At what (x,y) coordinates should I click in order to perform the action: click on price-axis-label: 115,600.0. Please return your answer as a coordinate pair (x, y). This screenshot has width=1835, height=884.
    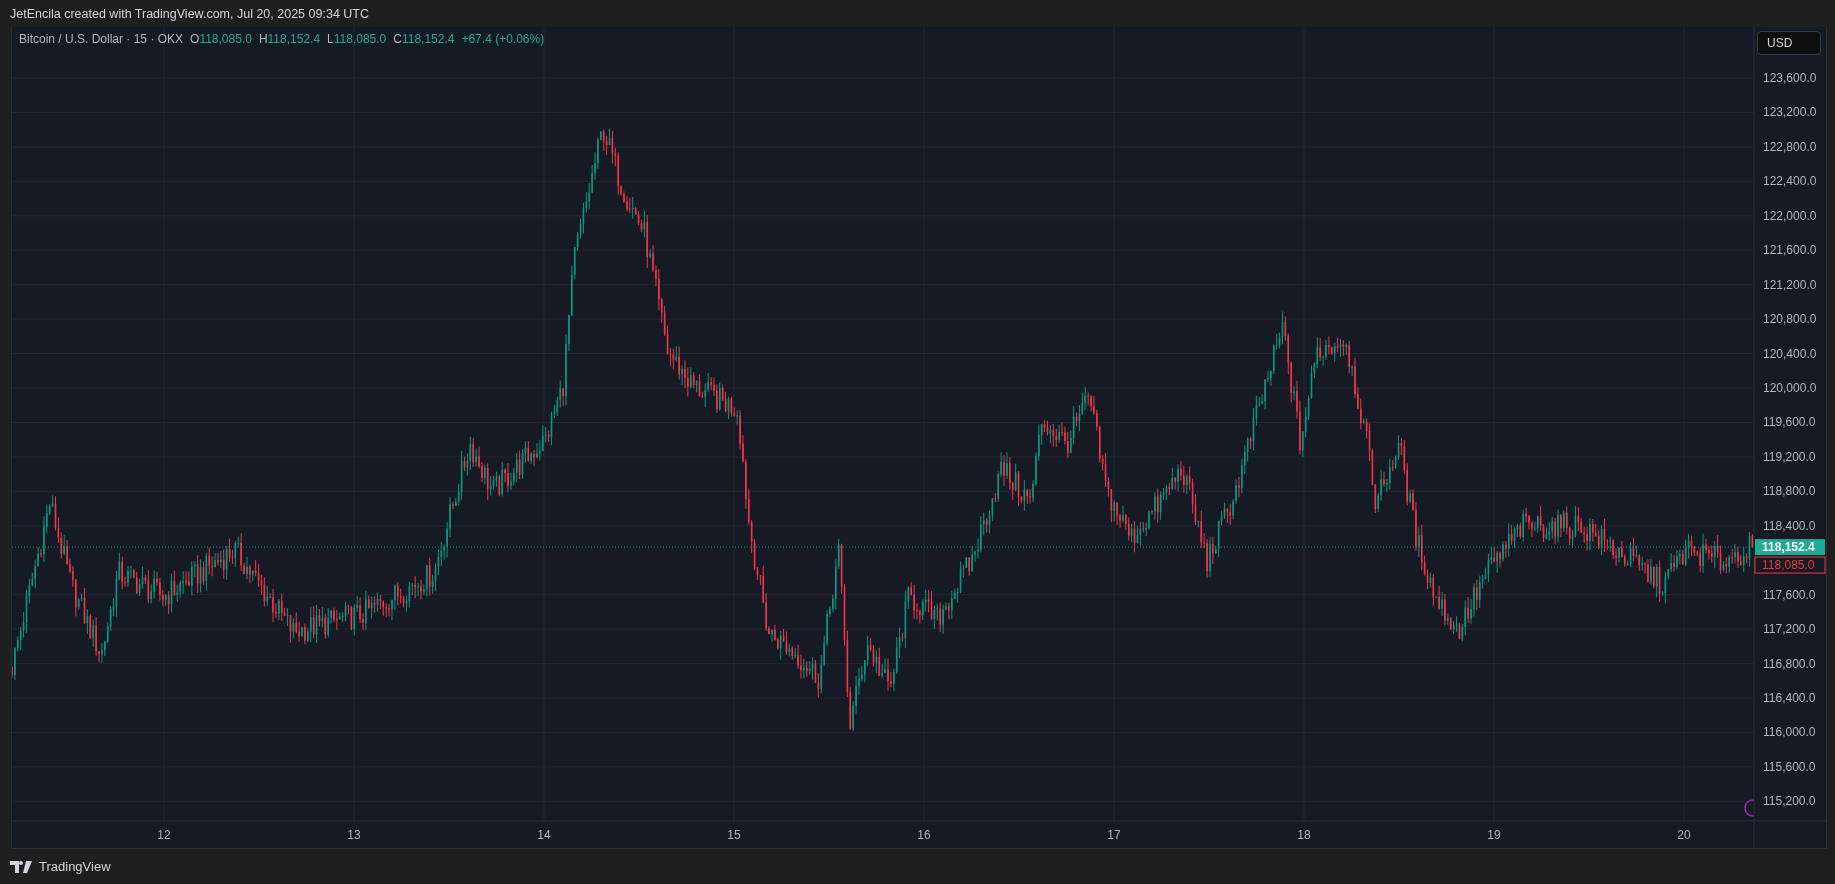
    Looking at the image, I should click on (1789, 766).